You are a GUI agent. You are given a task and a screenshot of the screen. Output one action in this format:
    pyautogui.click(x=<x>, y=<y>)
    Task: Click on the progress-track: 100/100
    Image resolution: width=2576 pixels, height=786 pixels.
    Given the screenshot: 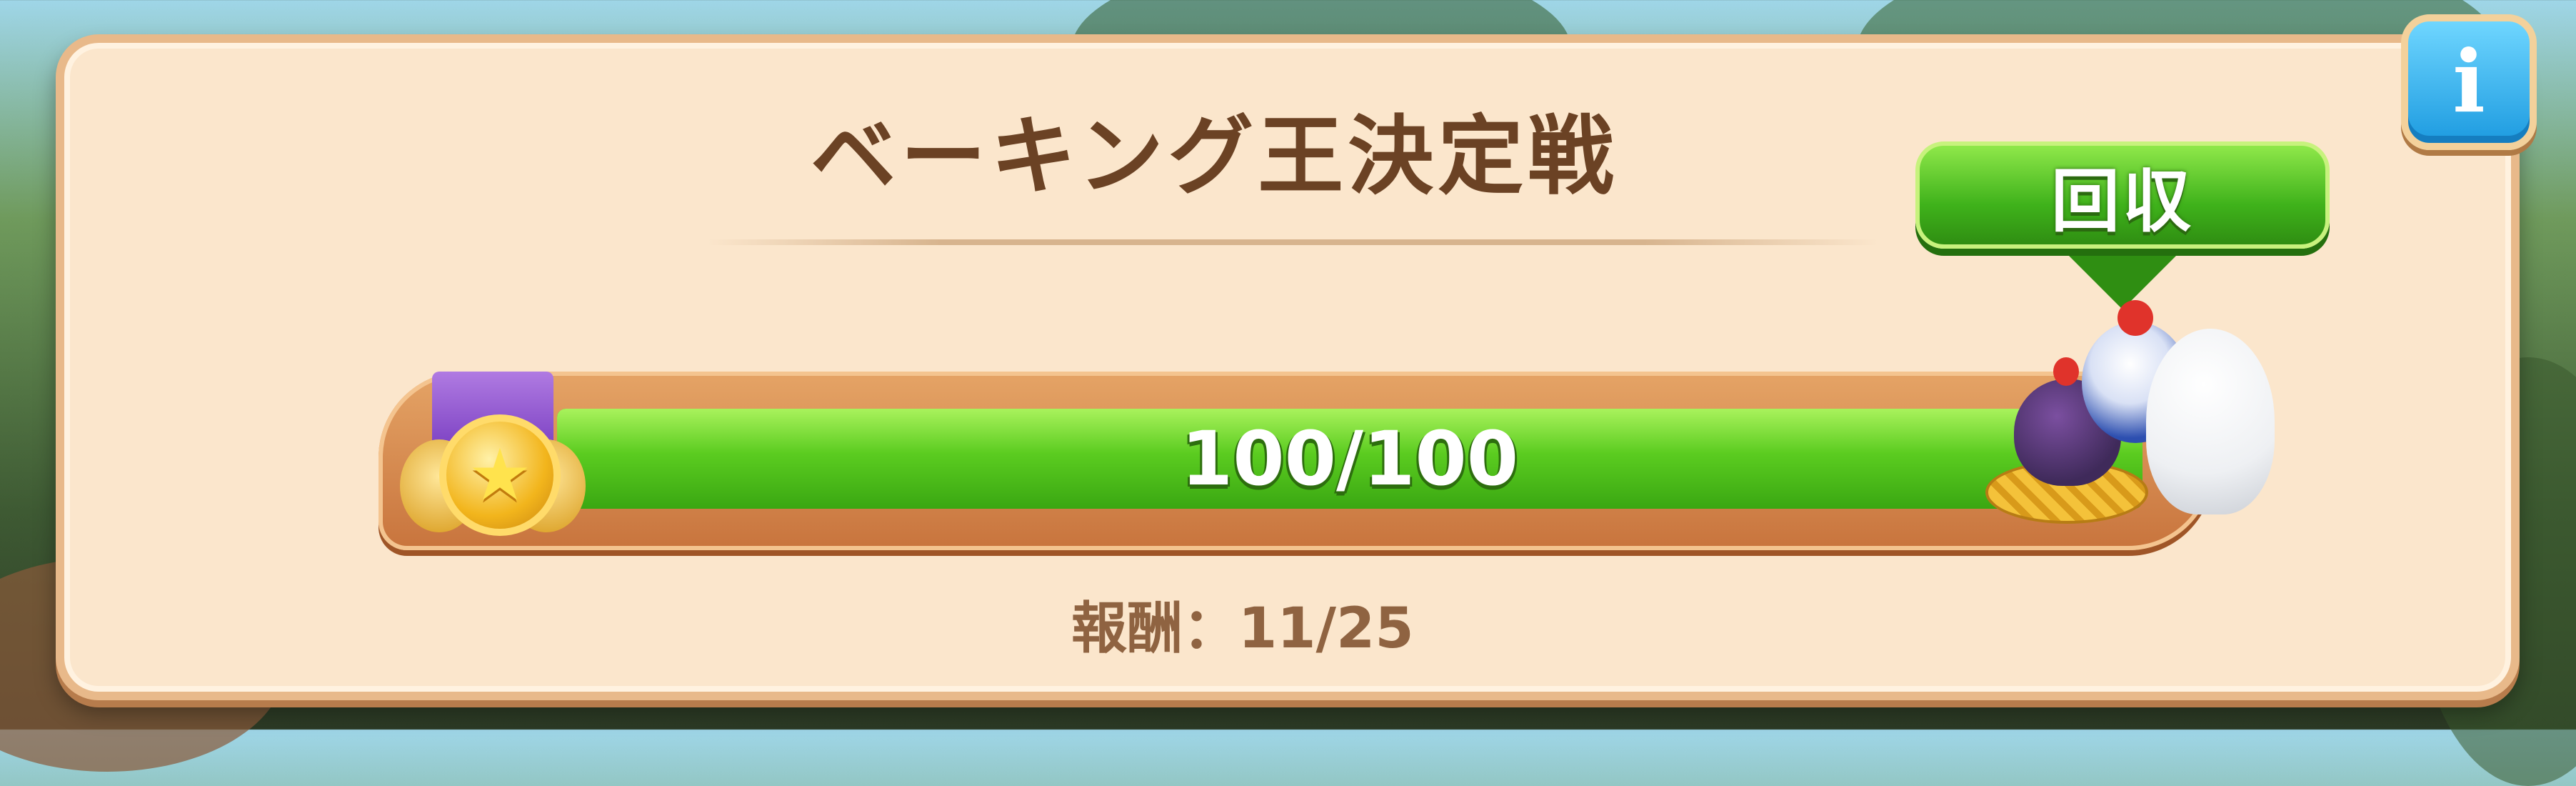 What is the action you would take?
    pyautogui.click(x=1350, y=459)
    